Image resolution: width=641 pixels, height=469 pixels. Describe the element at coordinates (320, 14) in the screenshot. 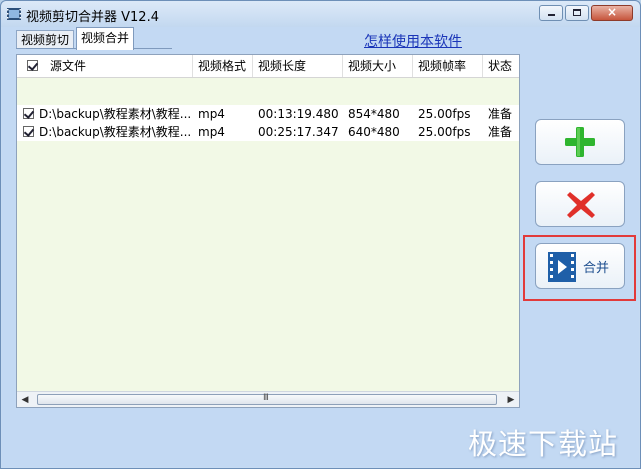

I see `title-bar: 视频剪切合并器 V12.4 ×` at that location.